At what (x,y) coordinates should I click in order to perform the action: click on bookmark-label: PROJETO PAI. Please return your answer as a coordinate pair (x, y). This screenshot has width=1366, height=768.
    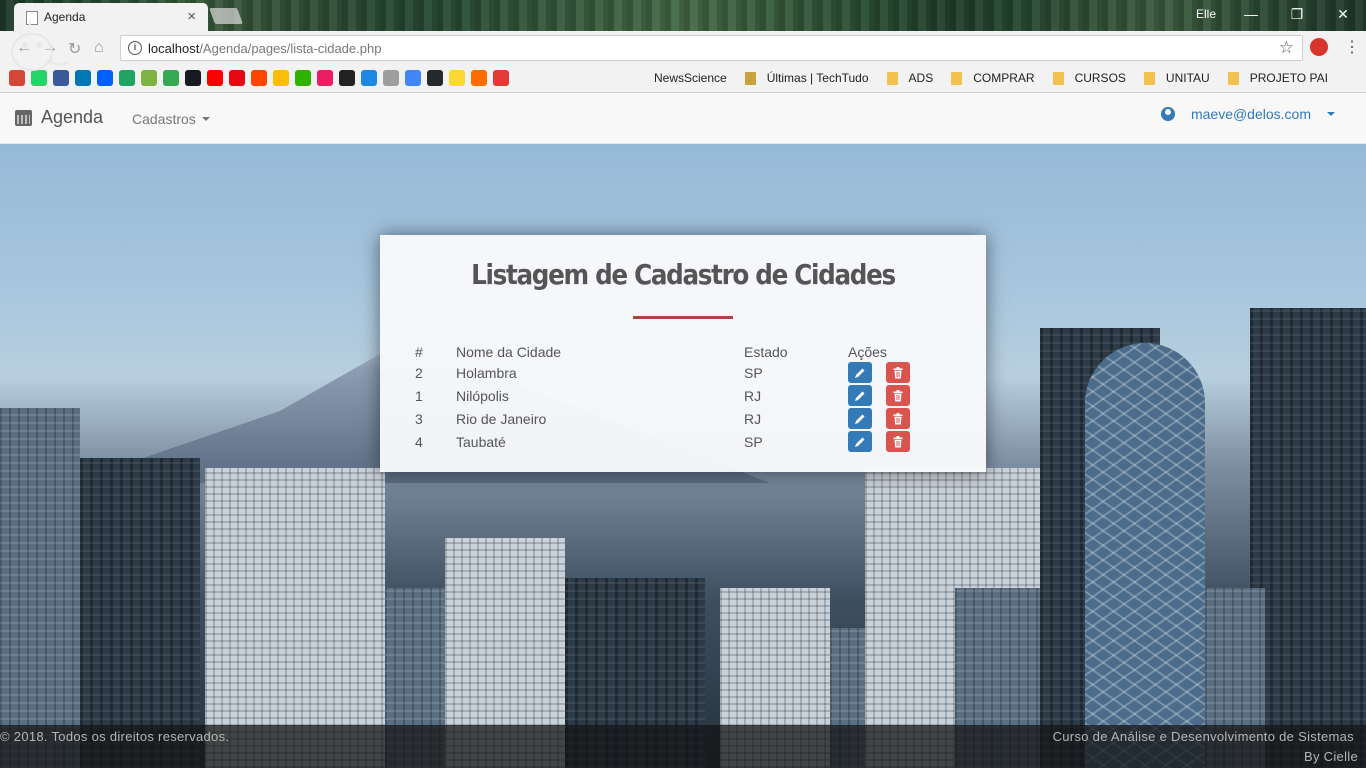
    Looking at the image, I should click on (1288, 78).